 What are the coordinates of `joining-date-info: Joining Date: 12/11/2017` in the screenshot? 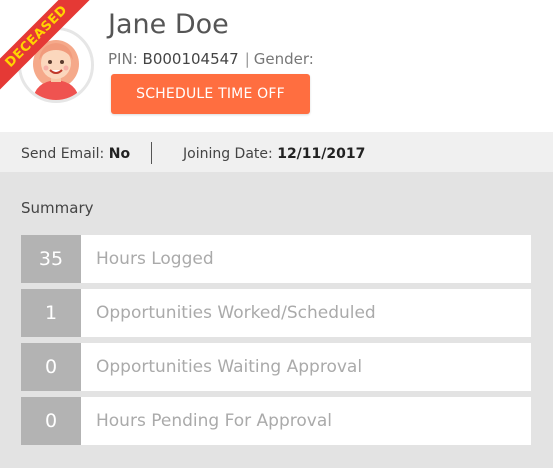 It's located at (274, 154).